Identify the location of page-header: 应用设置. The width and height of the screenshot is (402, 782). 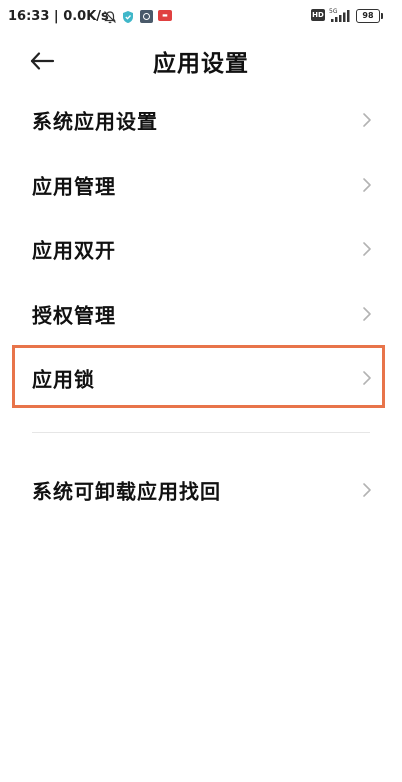
(201, 61).